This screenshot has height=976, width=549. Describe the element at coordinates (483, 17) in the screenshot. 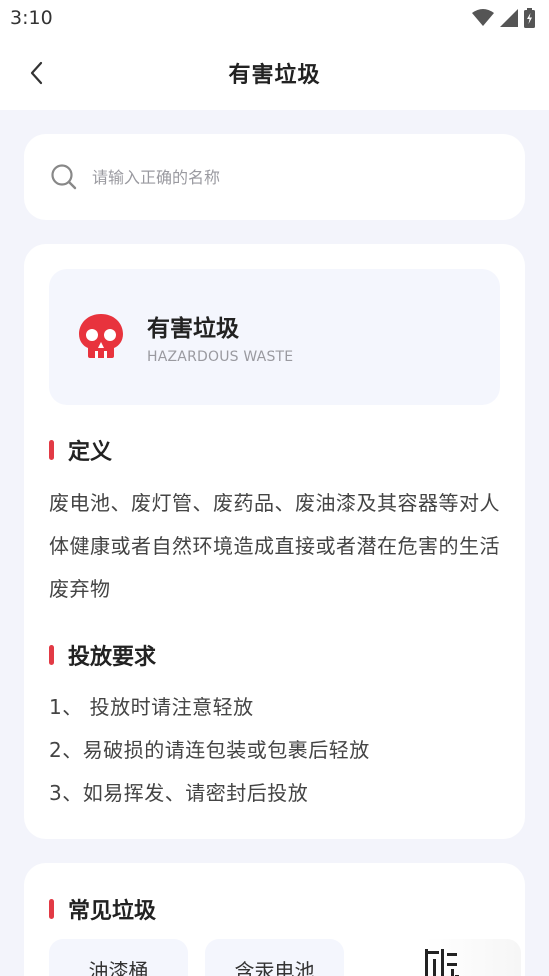

I see `wifi-icon` at that location.